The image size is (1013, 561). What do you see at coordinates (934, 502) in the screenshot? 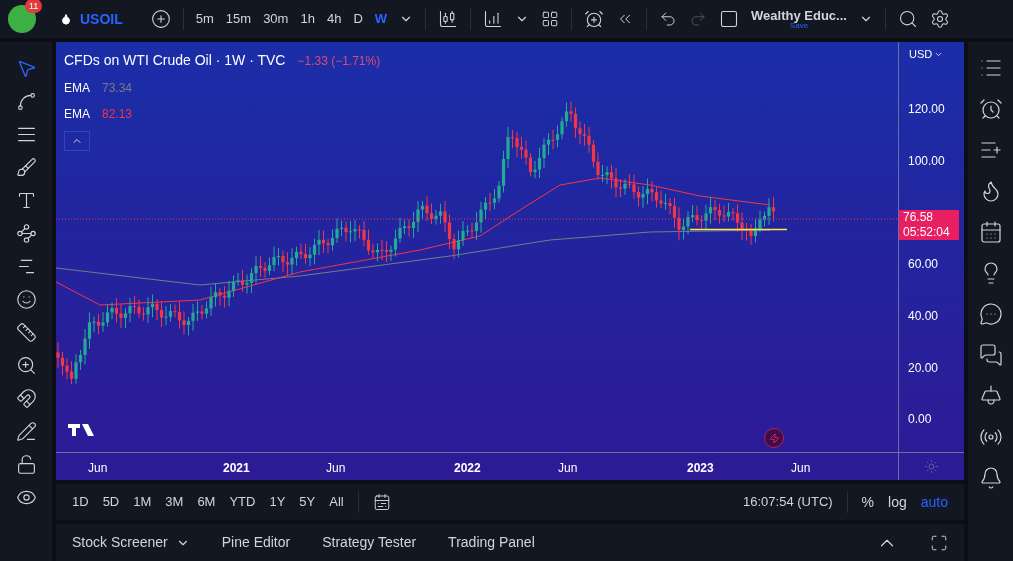
I see `scale-toggle: auto` at bounding box center [934, 502].